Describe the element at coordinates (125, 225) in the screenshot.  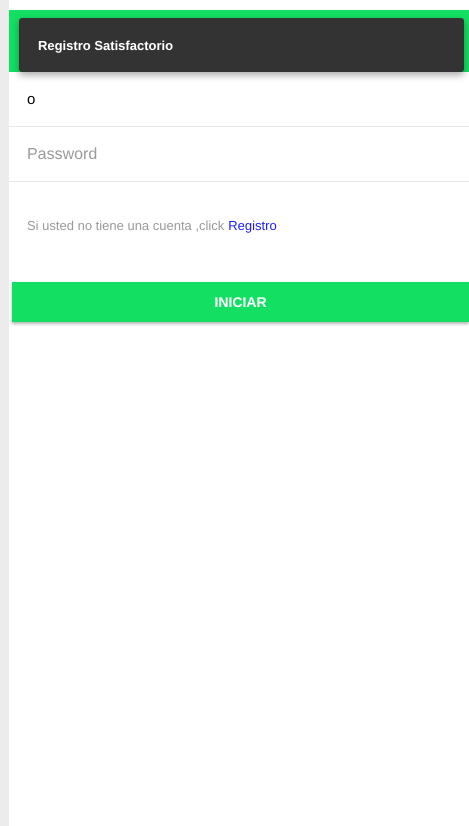
I see `register-hint: Si usted no tiene una cuenta ,click` at that location.